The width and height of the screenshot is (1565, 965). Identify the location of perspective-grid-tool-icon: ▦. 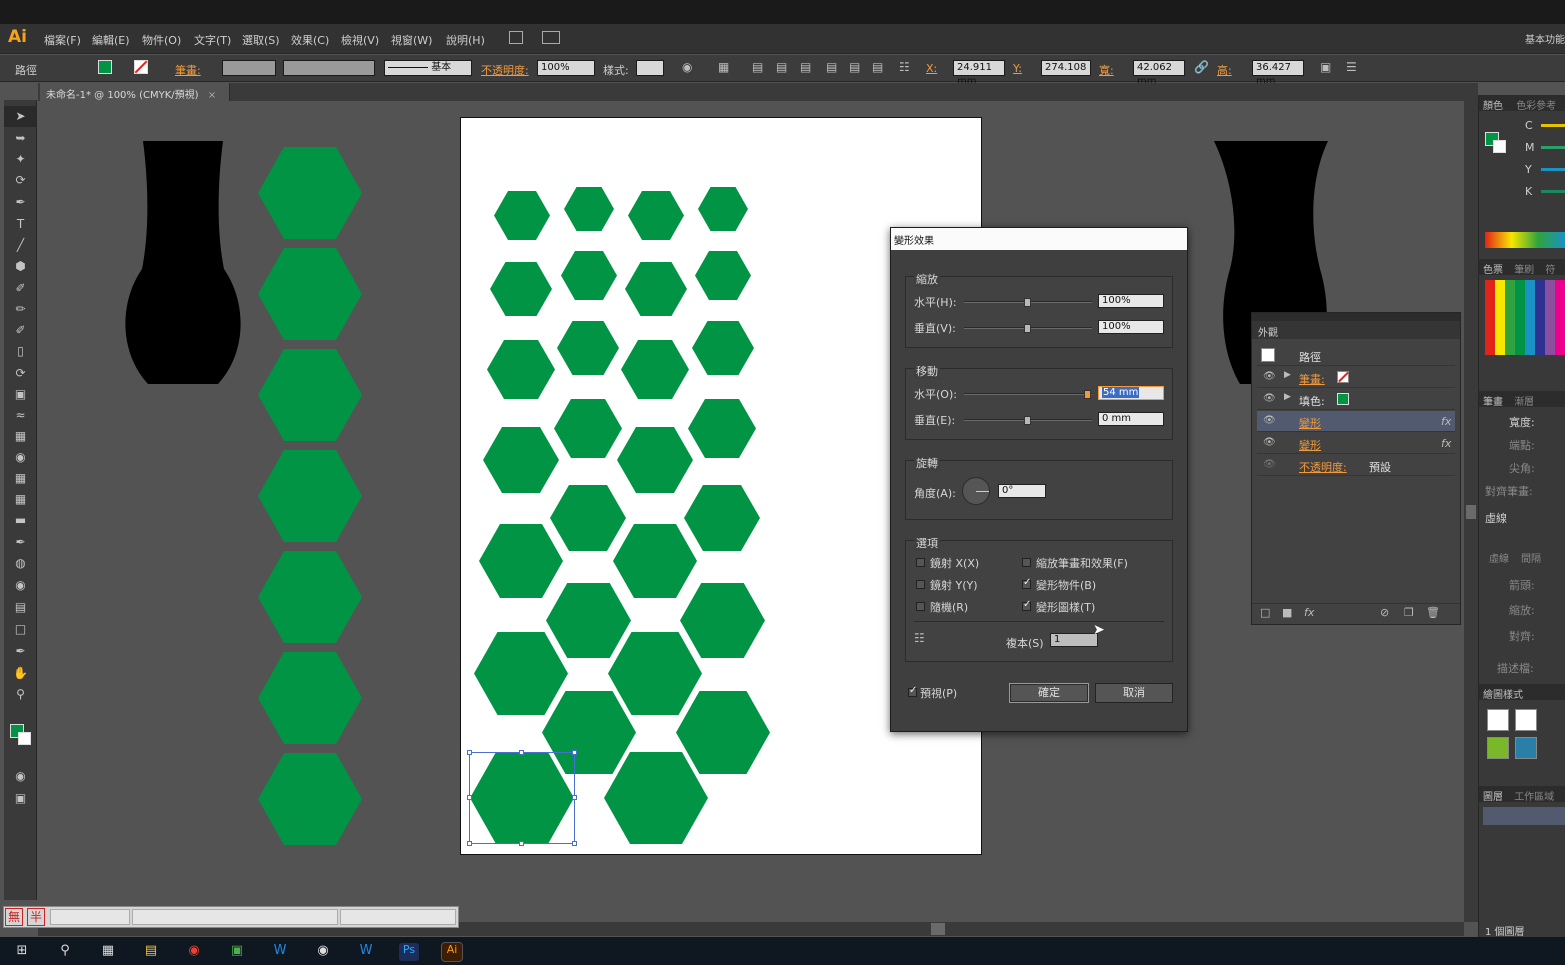
(20, 478).